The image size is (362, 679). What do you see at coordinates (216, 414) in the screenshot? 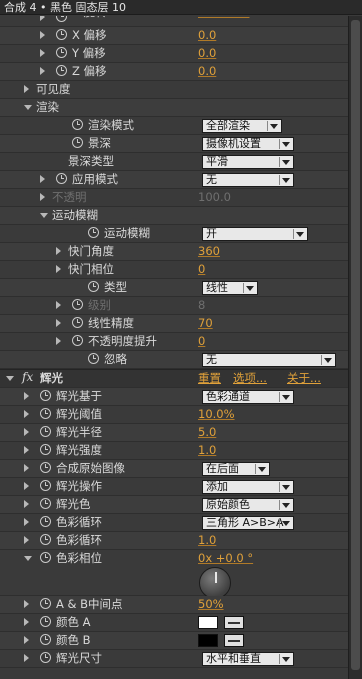
I see `property-value: 10.0%` at bounding box center [216, 414].